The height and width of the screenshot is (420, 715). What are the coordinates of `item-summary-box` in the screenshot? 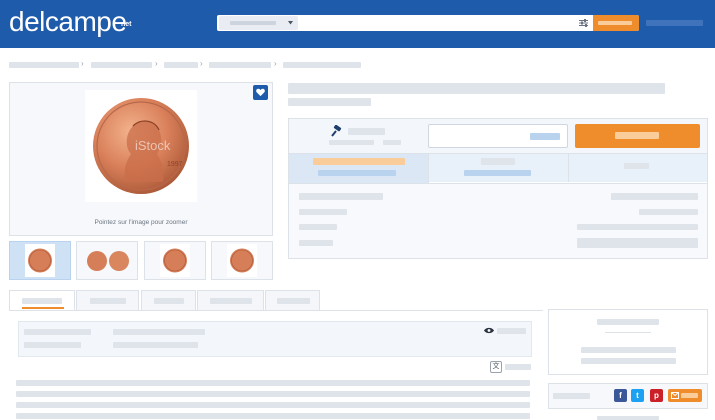 It's located at (275, 339).